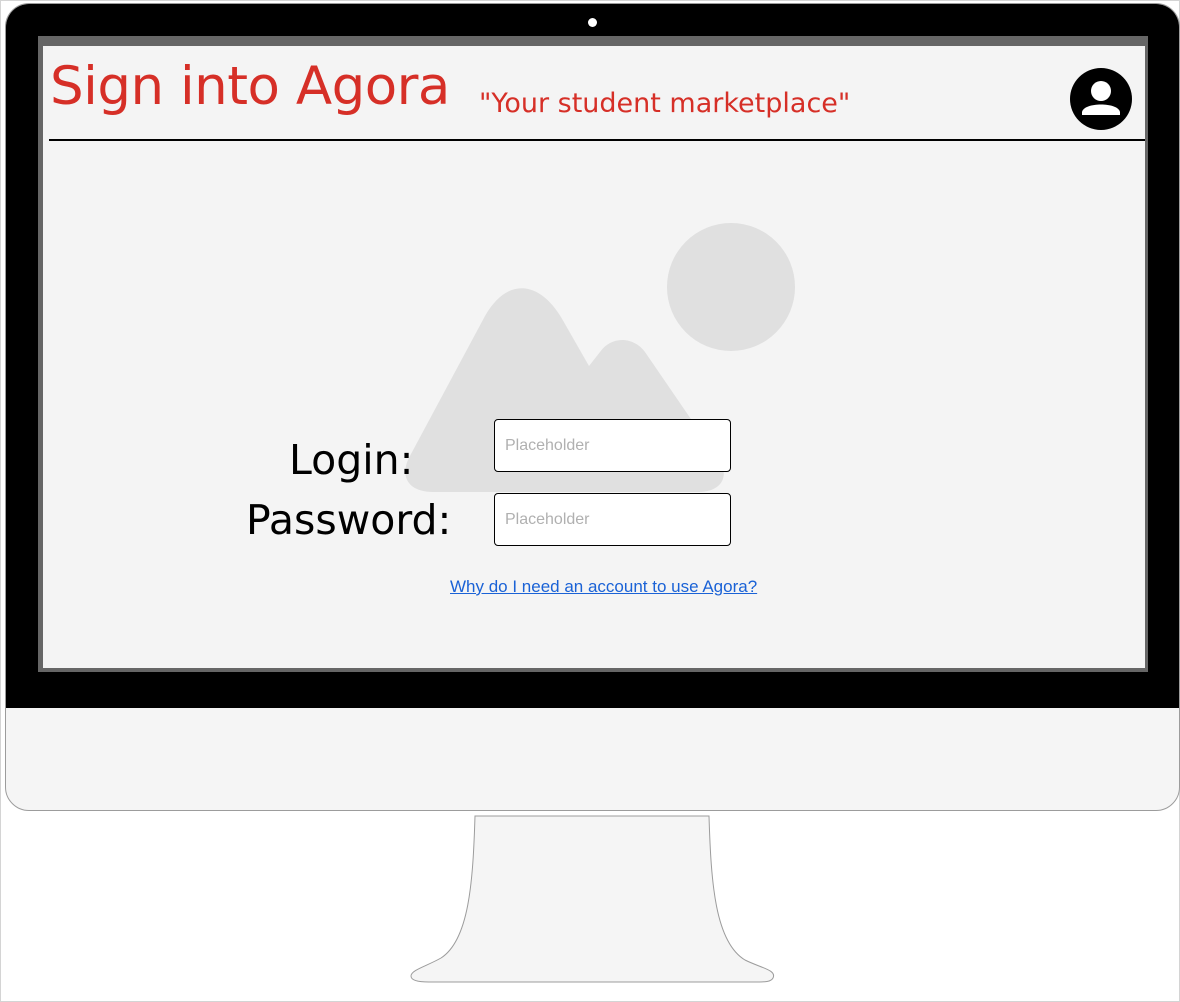 The image size is (1180, 1002). What do you see at coordinates (1101, 99) in the screenshot?
I see `user-circle-icon` at bounding box center [1101, 99].